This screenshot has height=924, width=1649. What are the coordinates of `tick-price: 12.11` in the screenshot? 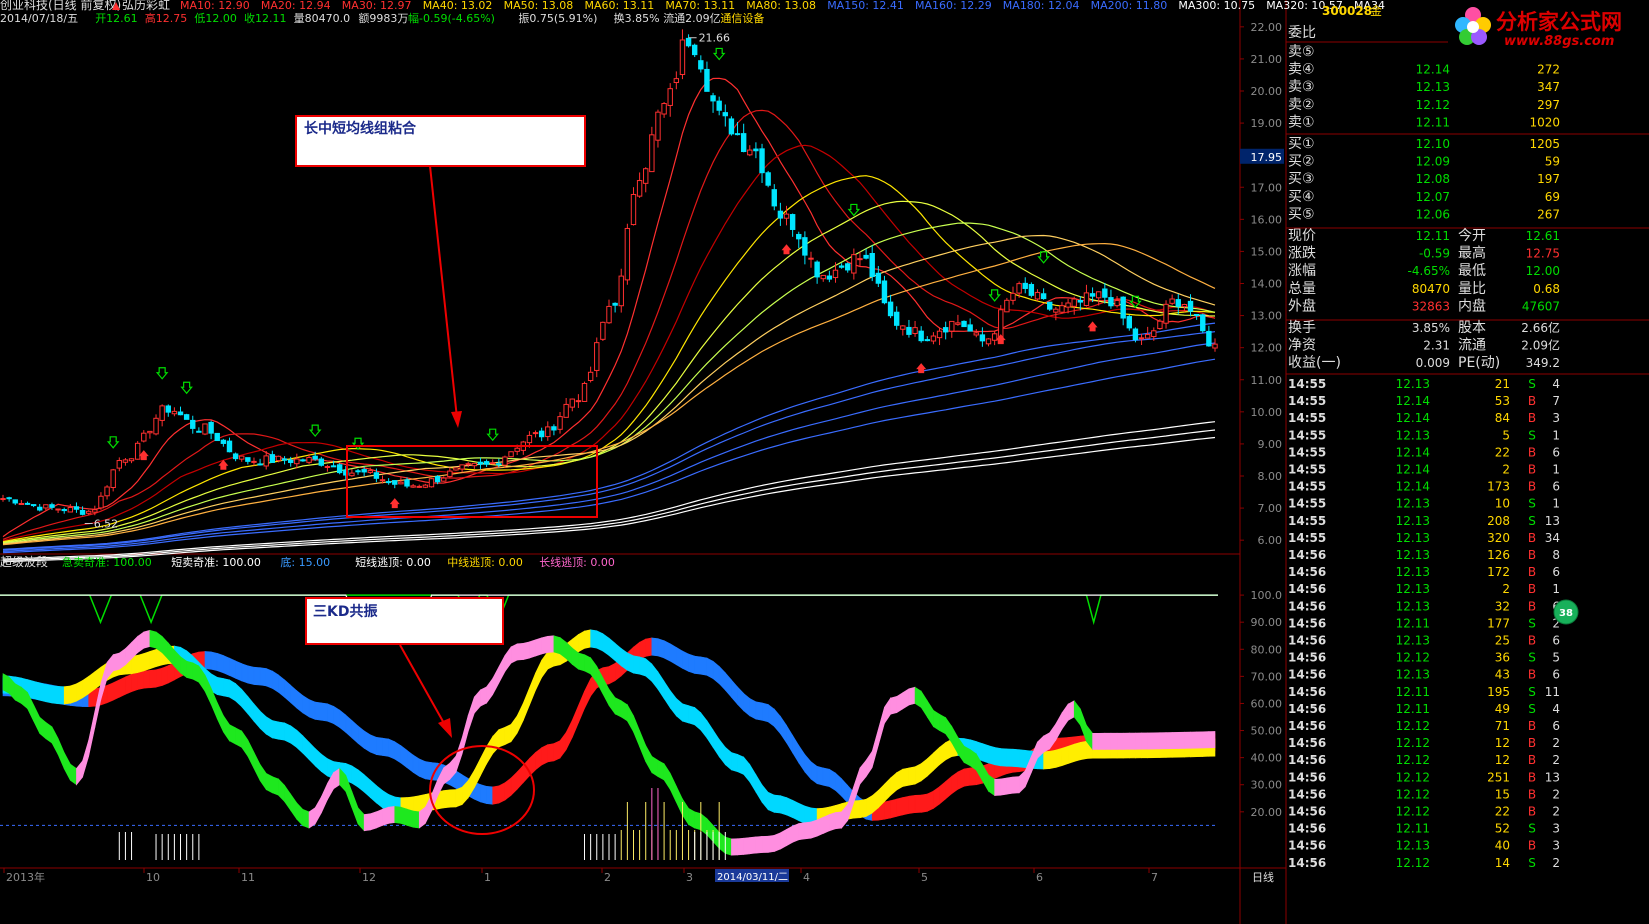 It's located at (1413, 623).